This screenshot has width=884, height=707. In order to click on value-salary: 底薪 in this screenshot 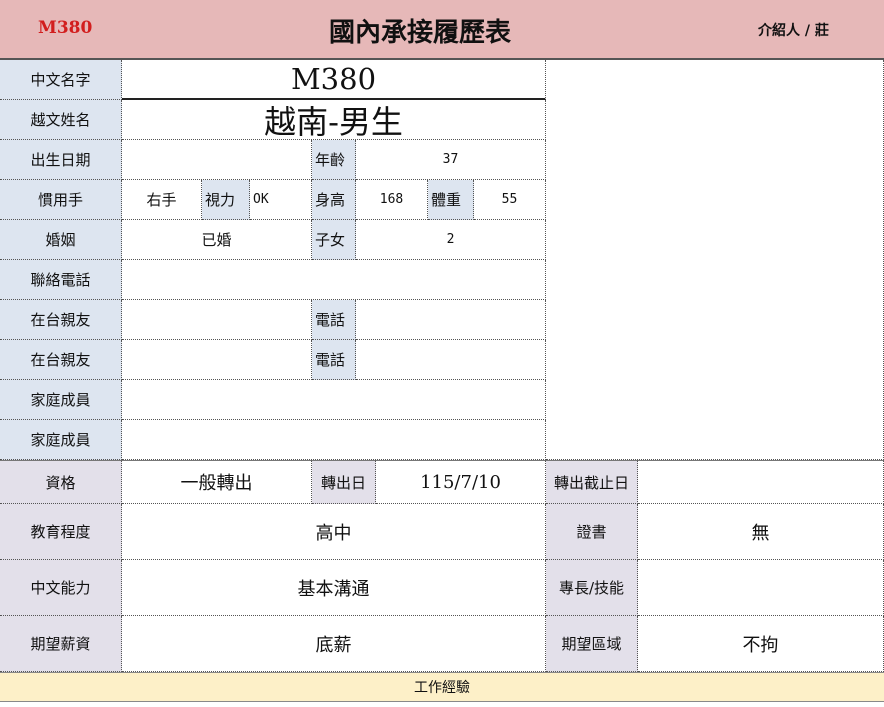, I will do `click(334, 644)`.